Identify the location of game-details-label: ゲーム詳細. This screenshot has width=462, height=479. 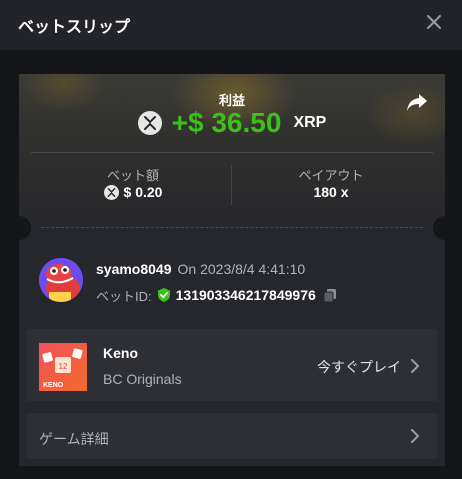
(74, 439).